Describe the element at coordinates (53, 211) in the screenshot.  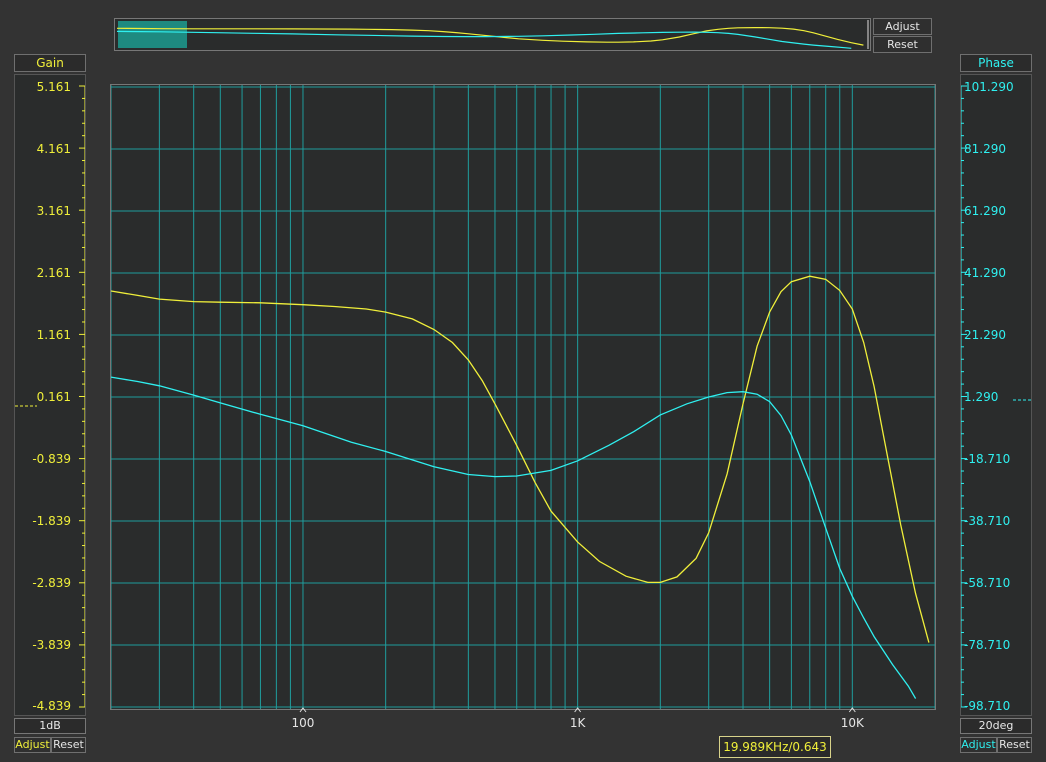
I see `gain-tick-label: 3.161` at that location.